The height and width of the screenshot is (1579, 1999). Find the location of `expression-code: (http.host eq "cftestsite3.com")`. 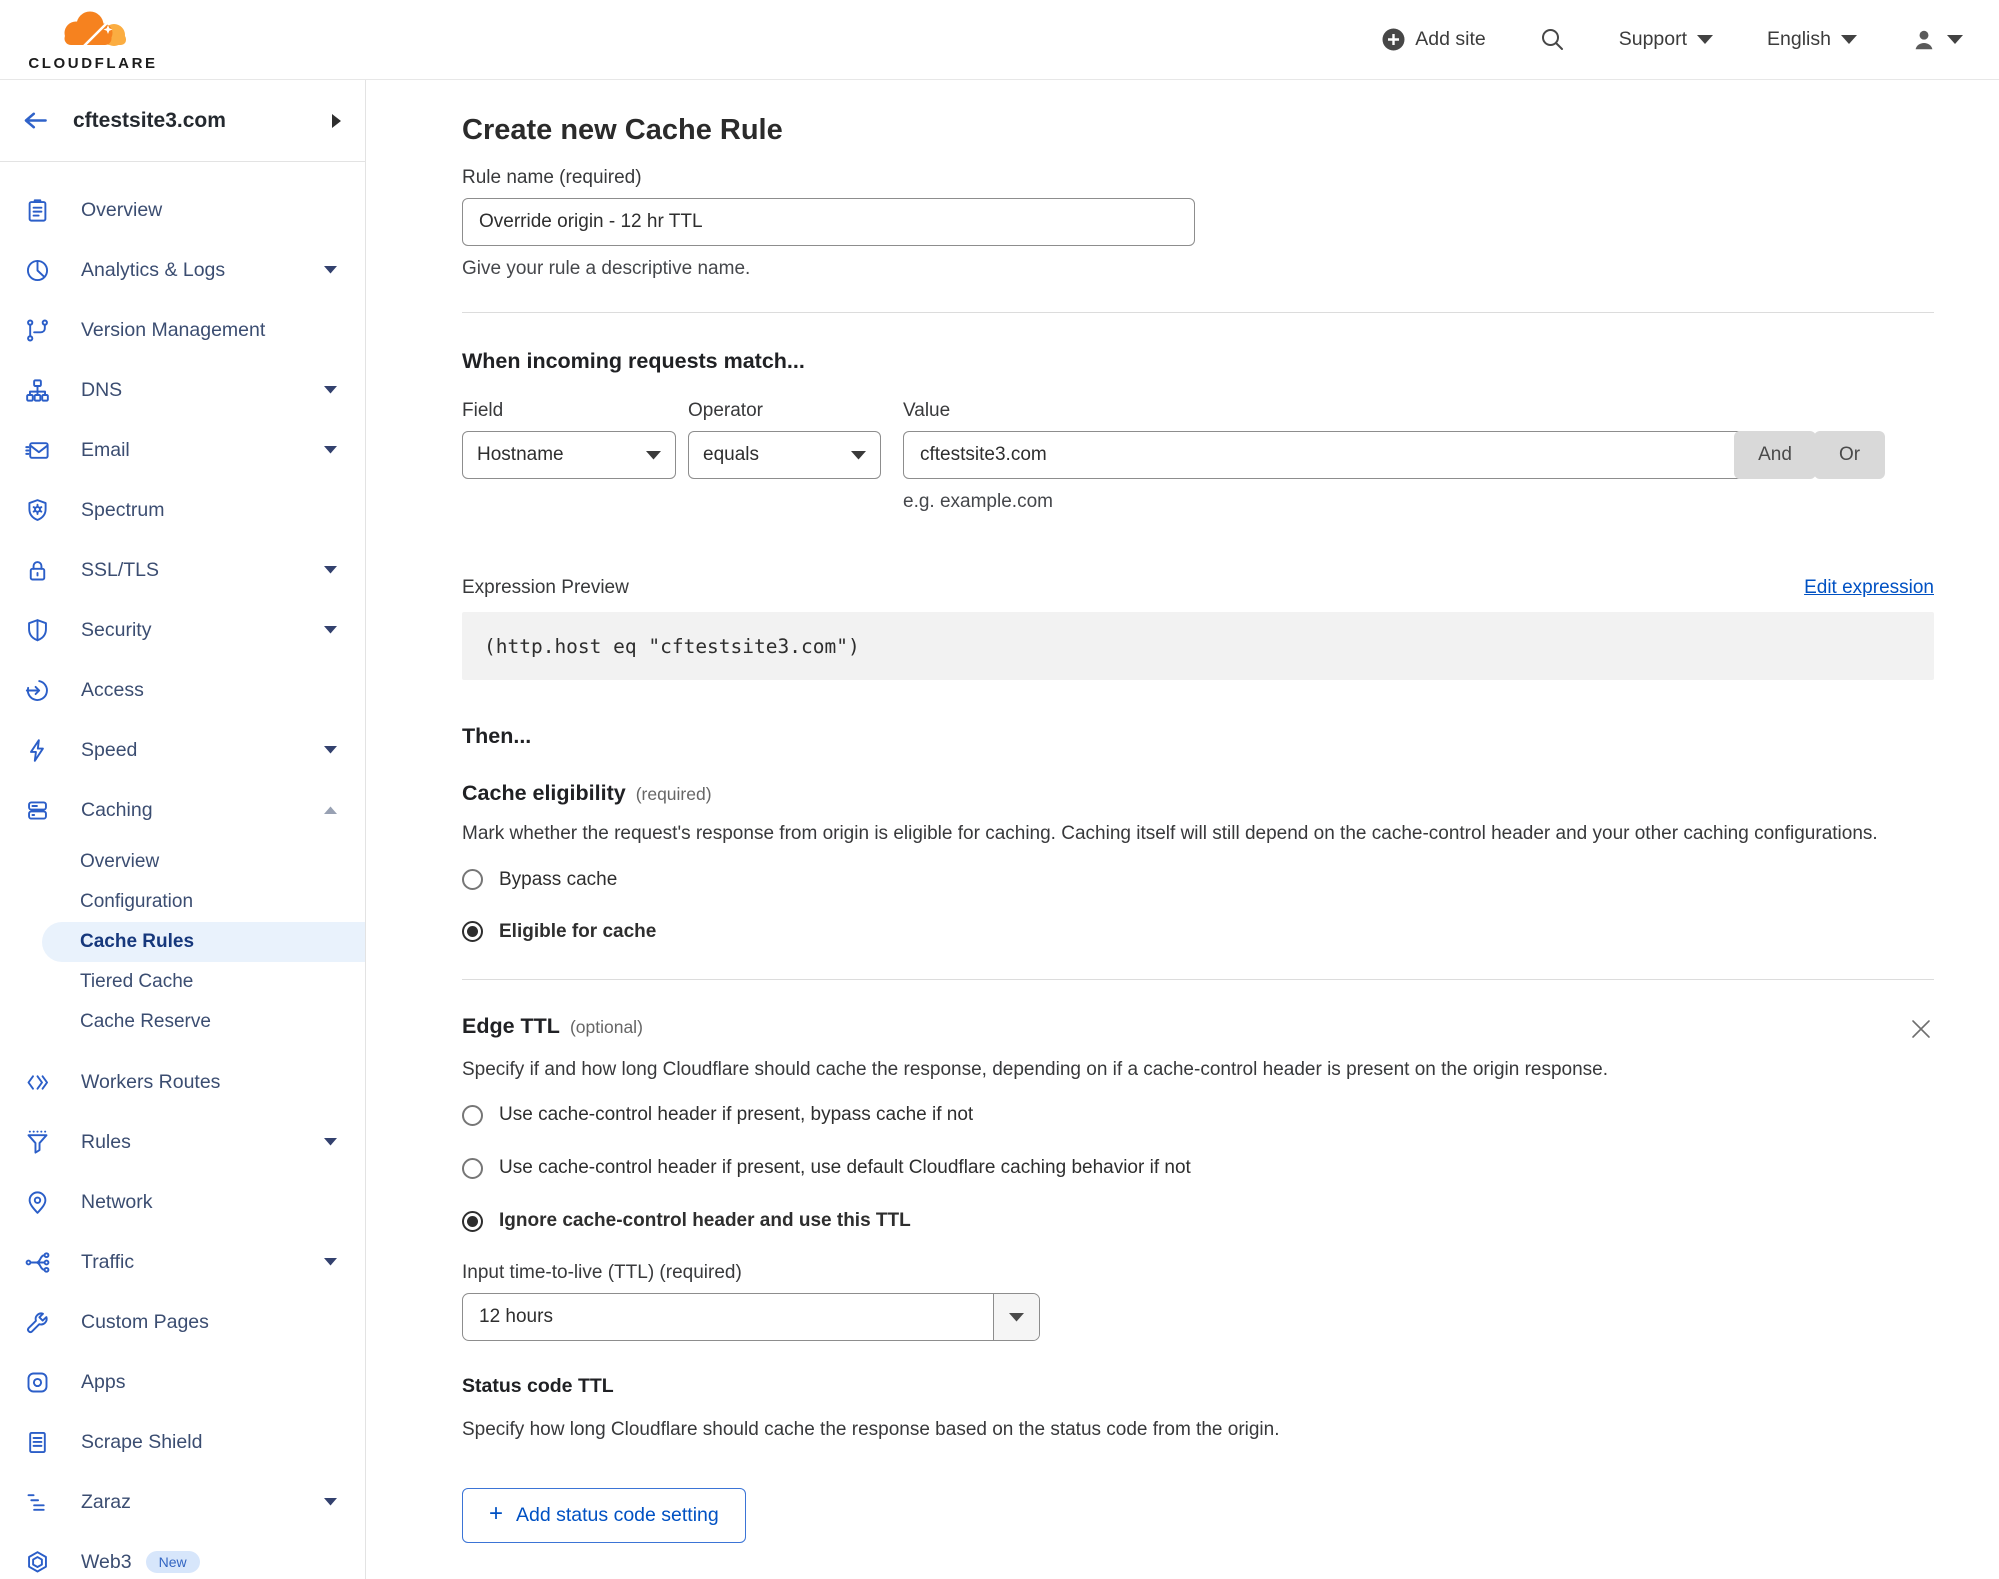

expression-code: (http.host eq "cftestsite3.com") is located at coordinates (1198, 646).